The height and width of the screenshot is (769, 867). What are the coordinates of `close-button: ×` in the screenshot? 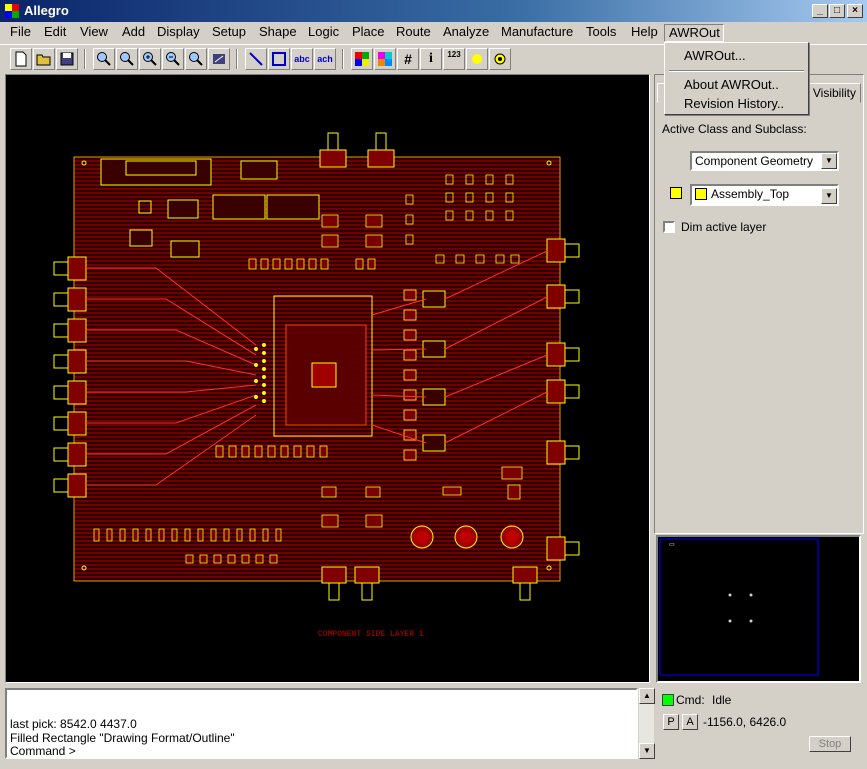 It's located at (855, 11).